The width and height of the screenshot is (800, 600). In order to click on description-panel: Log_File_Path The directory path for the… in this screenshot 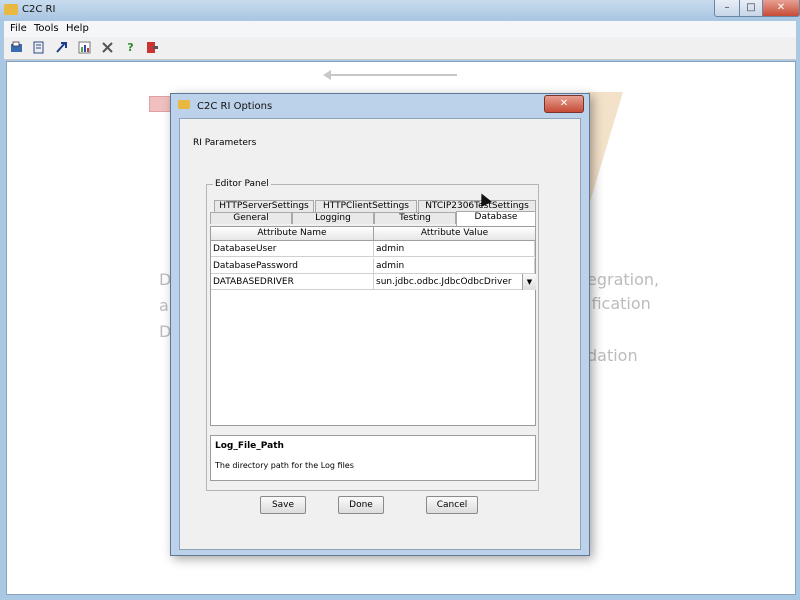, I will do `click(373, 458)`.